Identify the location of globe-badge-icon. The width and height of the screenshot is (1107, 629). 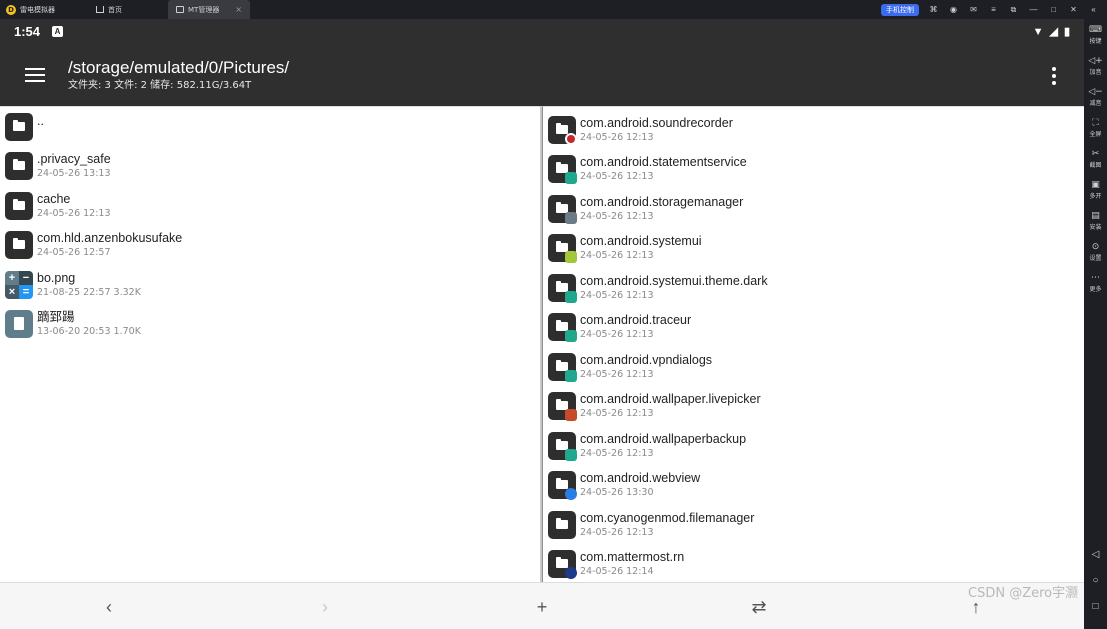
(571, 493).